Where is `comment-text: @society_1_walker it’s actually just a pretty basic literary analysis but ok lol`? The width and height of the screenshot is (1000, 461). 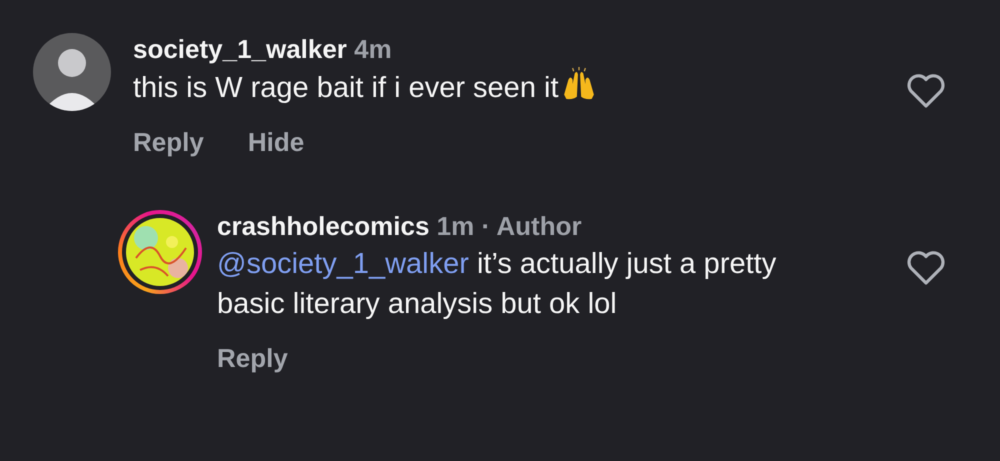
comment-text: @society_1_walker it’s actually just a pretty basic literary analysis but ok lol is located at coordinates (497, 284).